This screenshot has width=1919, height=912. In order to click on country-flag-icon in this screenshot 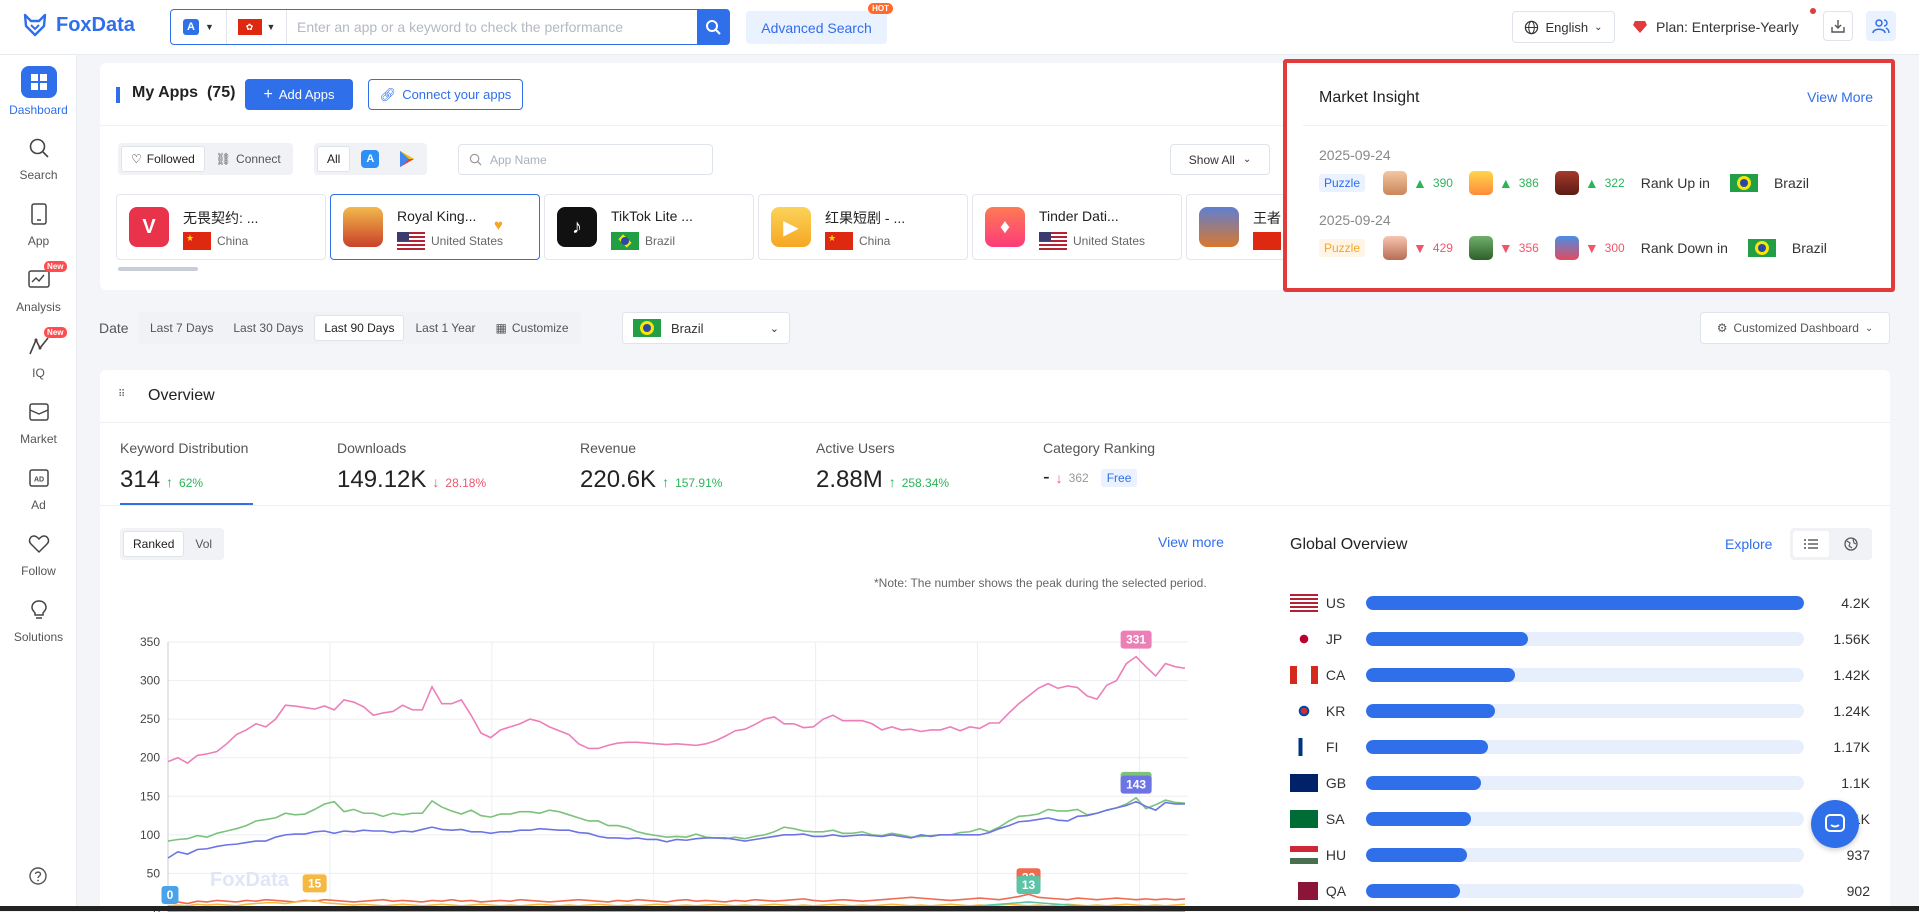, I will do `click(1304, 819)`.